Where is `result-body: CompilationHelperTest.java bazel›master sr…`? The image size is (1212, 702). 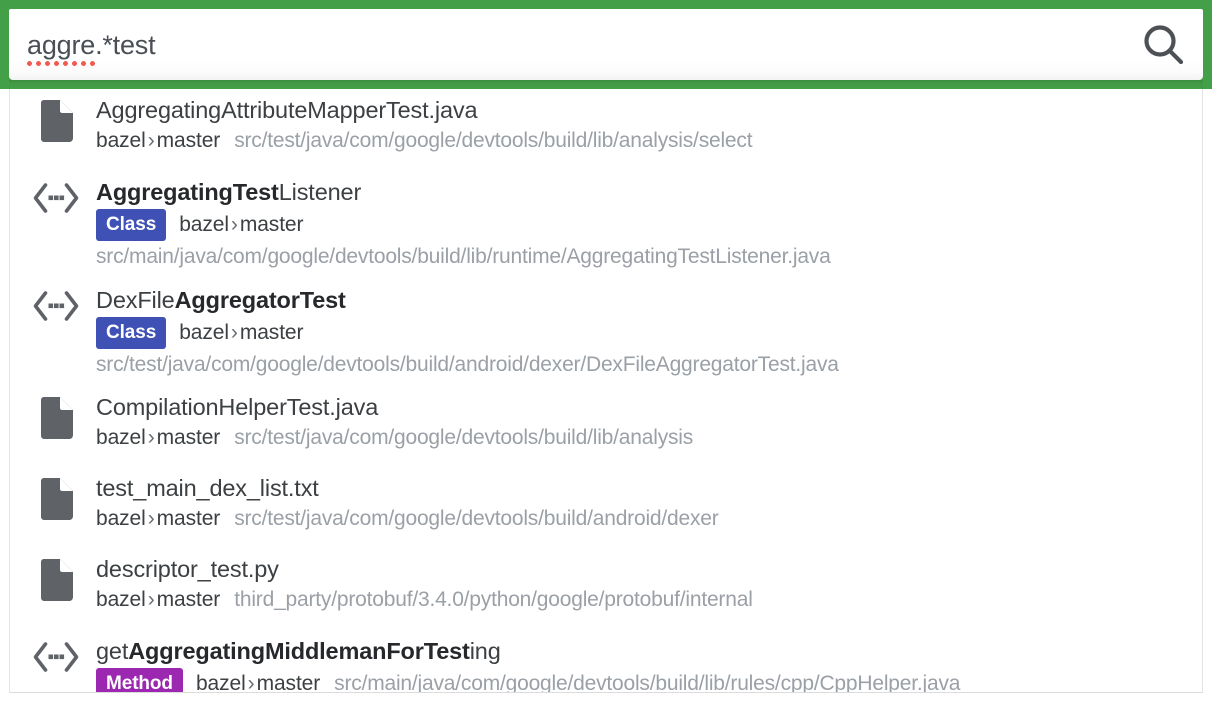 result-body: CompilationHelperTest.java bazel›master sr… is located at coordinates (645, 422).